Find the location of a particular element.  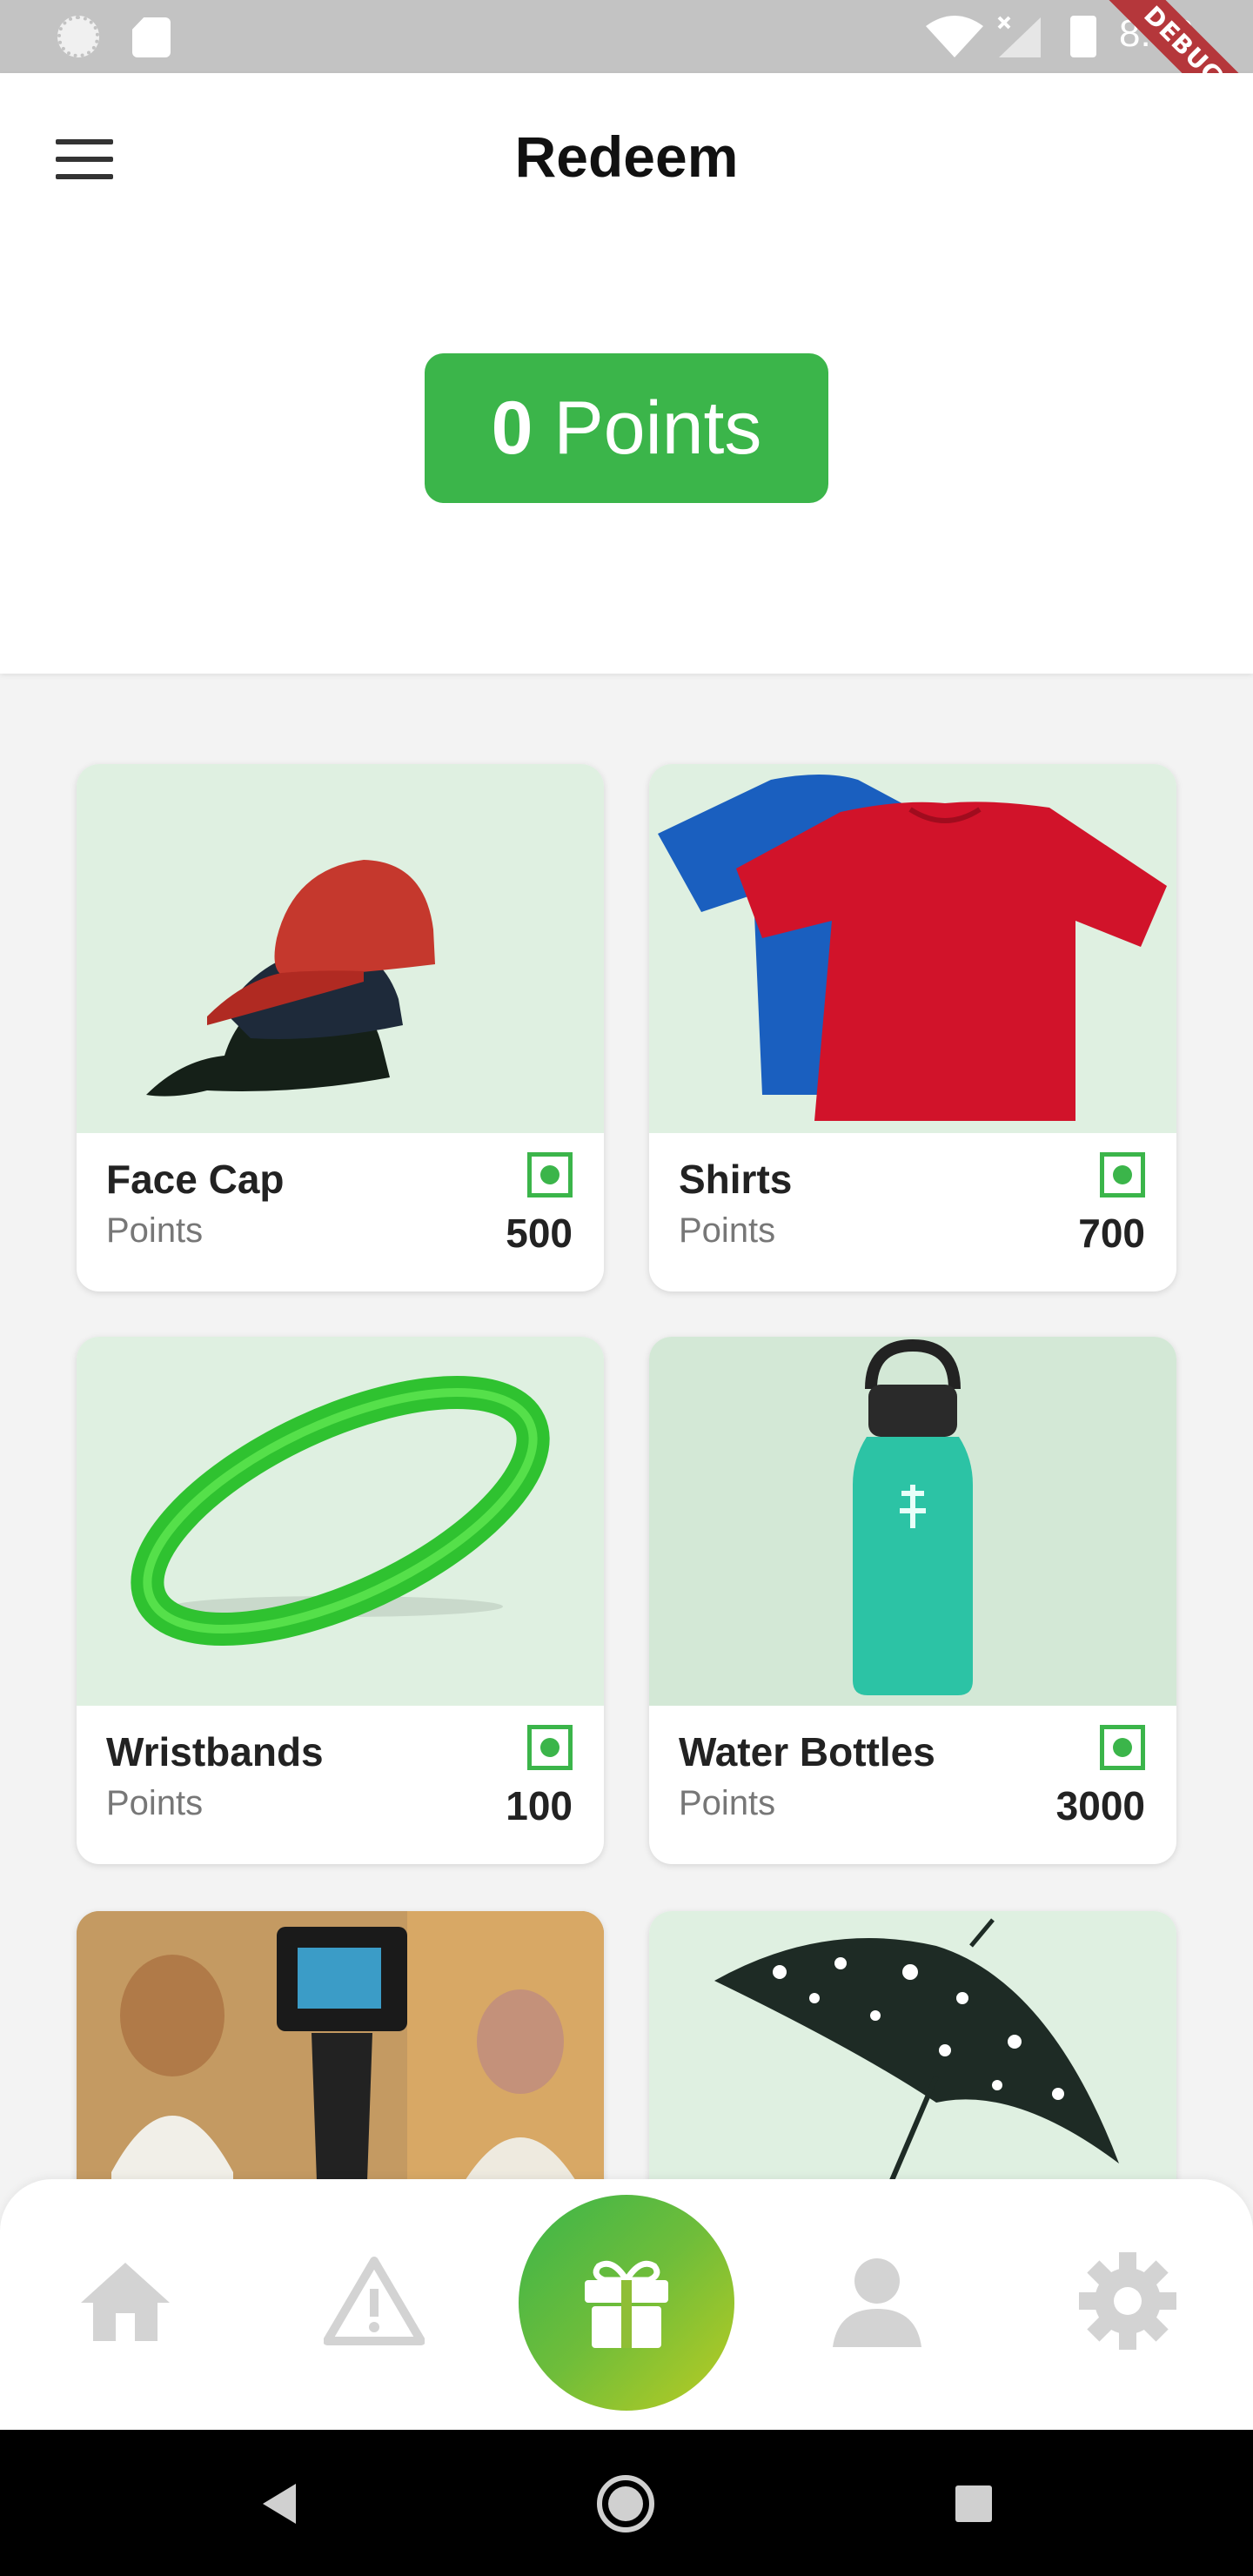

sd-card-icon is located at coordinates (151, 37).